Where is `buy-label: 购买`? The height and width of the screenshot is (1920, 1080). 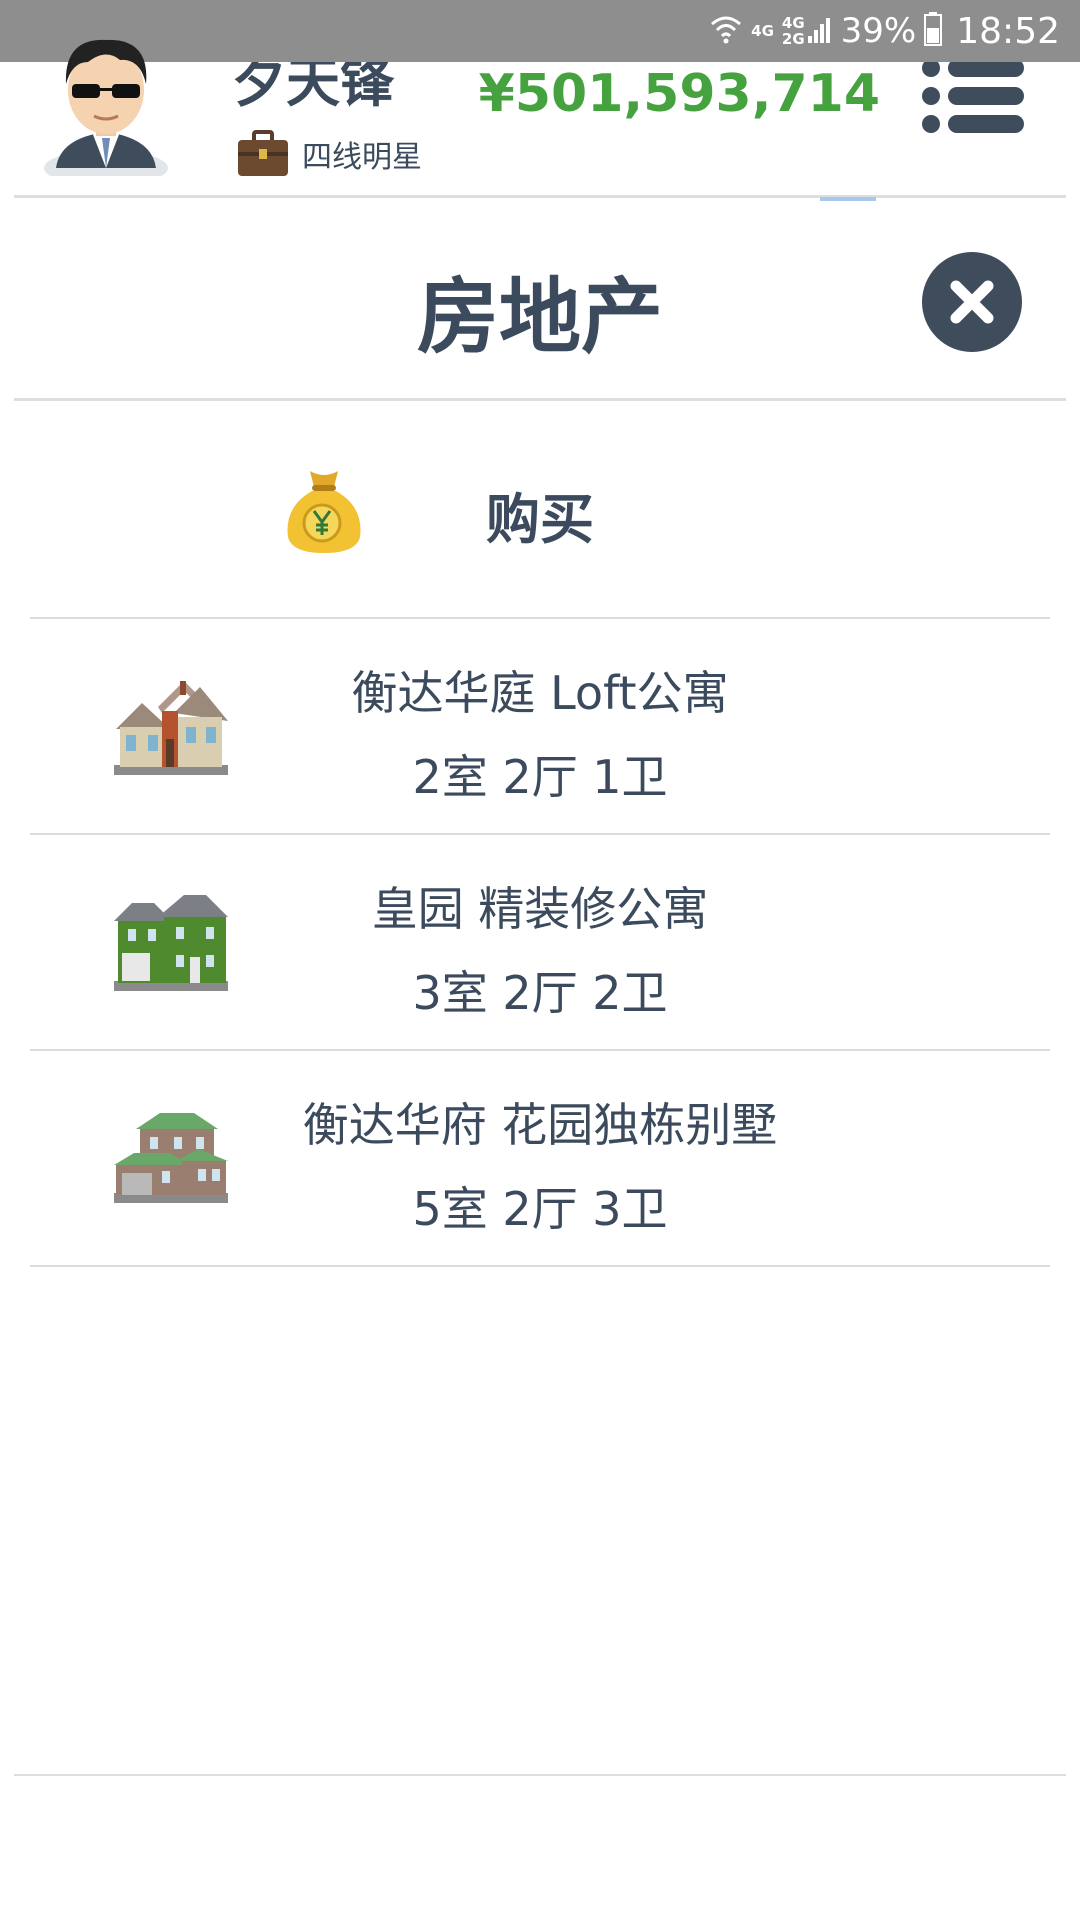
buy-label: 购买 is located at coordinates (540, 519).